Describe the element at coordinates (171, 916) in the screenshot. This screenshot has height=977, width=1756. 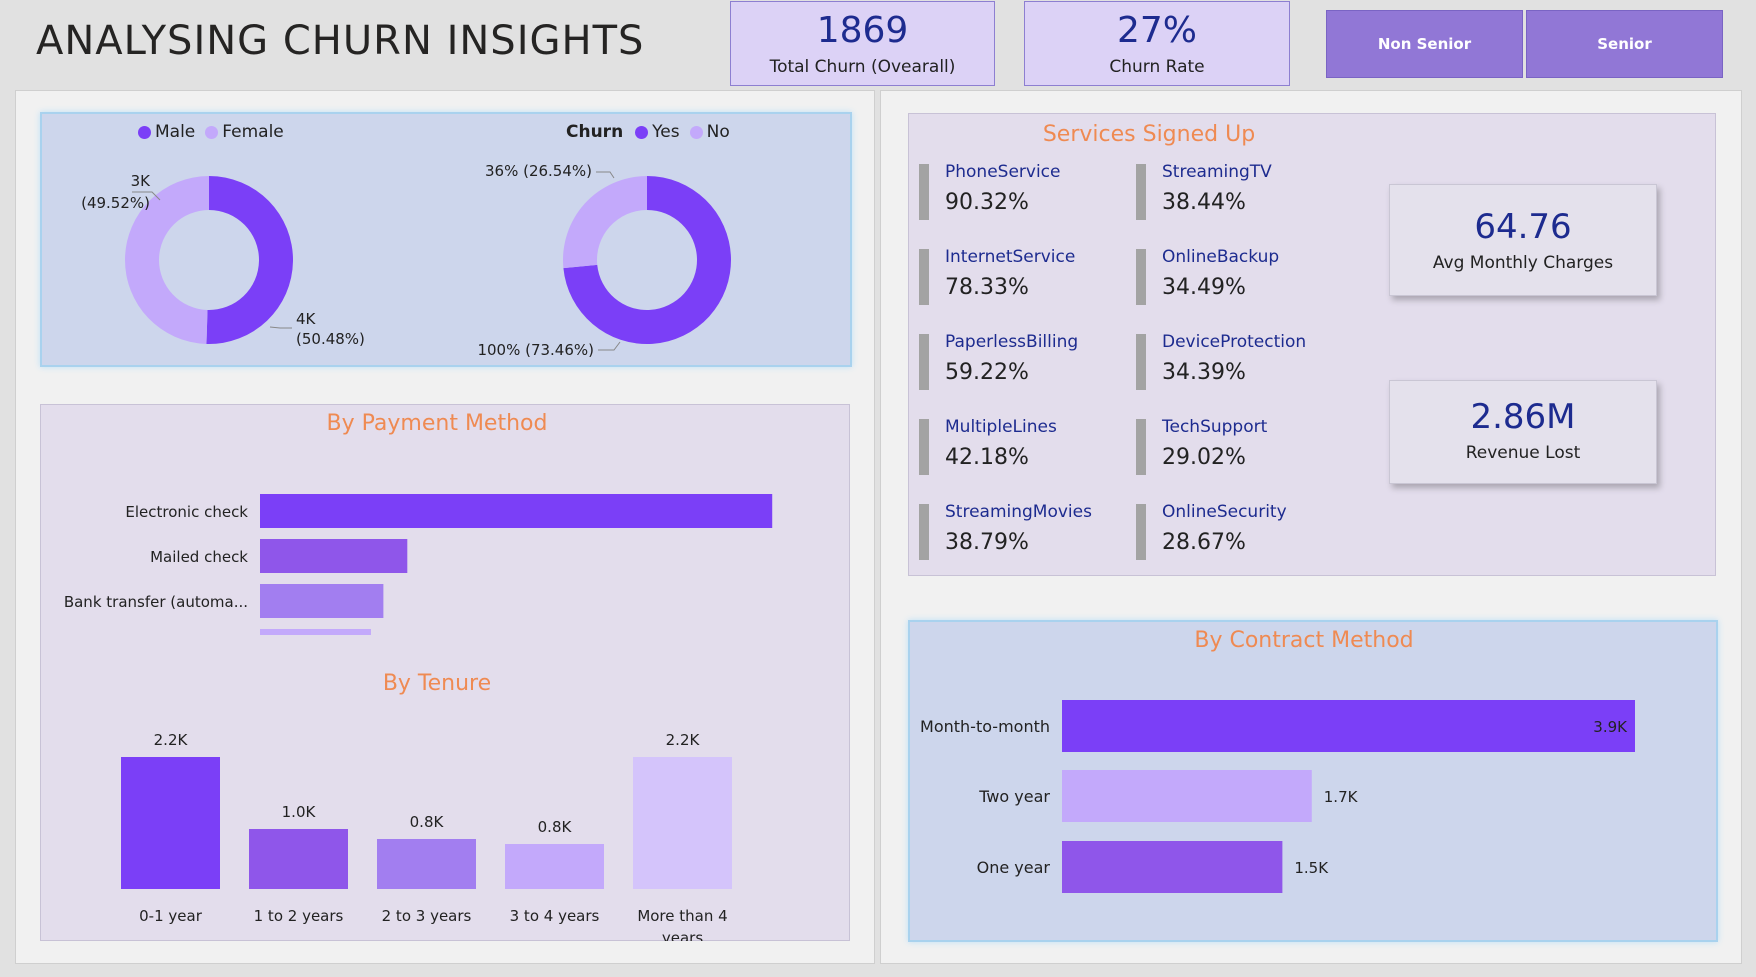
I see `tenure-category-label: 0-1 year` at that location.